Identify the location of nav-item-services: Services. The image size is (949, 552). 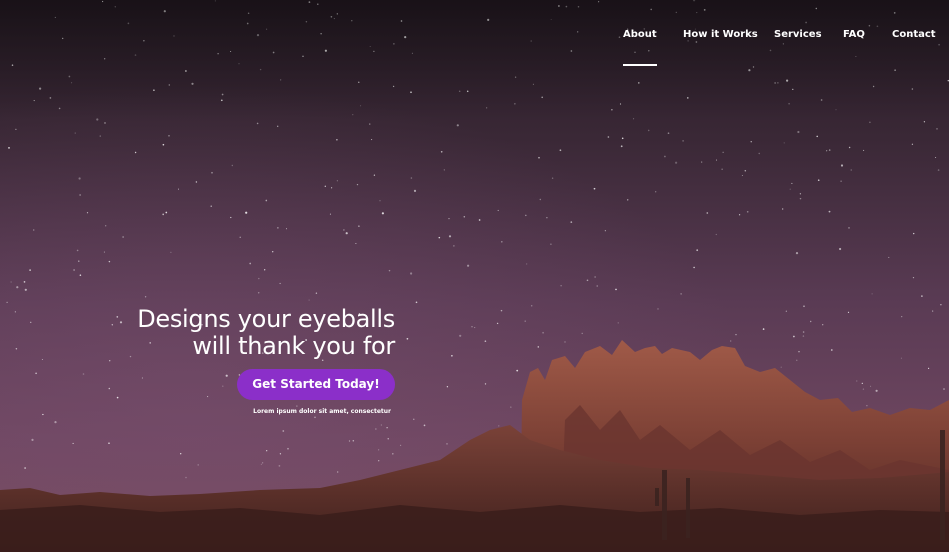
(798, 34).